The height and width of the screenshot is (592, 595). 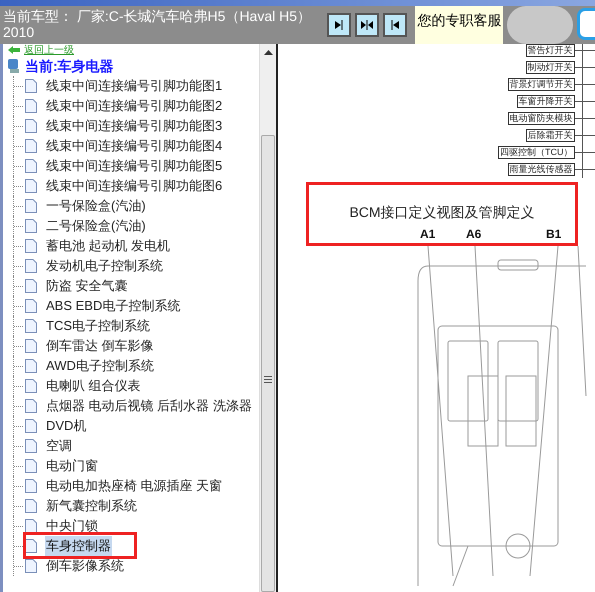 I want to click on tree-item: AWD电子控制系统, so click(x=100, y=366).